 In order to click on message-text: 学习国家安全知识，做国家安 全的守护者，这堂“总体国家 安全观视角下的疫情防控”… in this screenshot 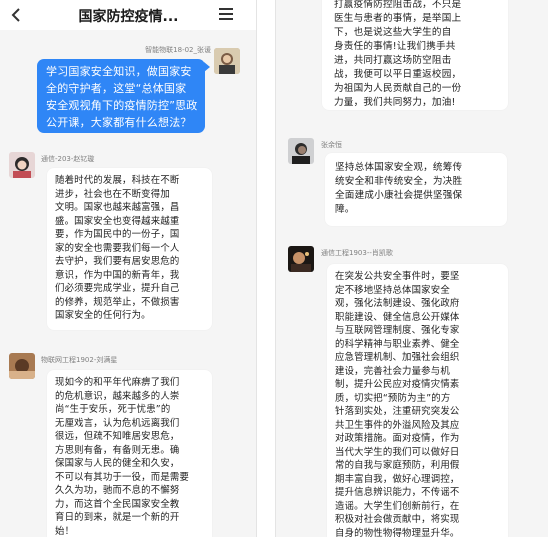, I will do `click(122, 97)`.